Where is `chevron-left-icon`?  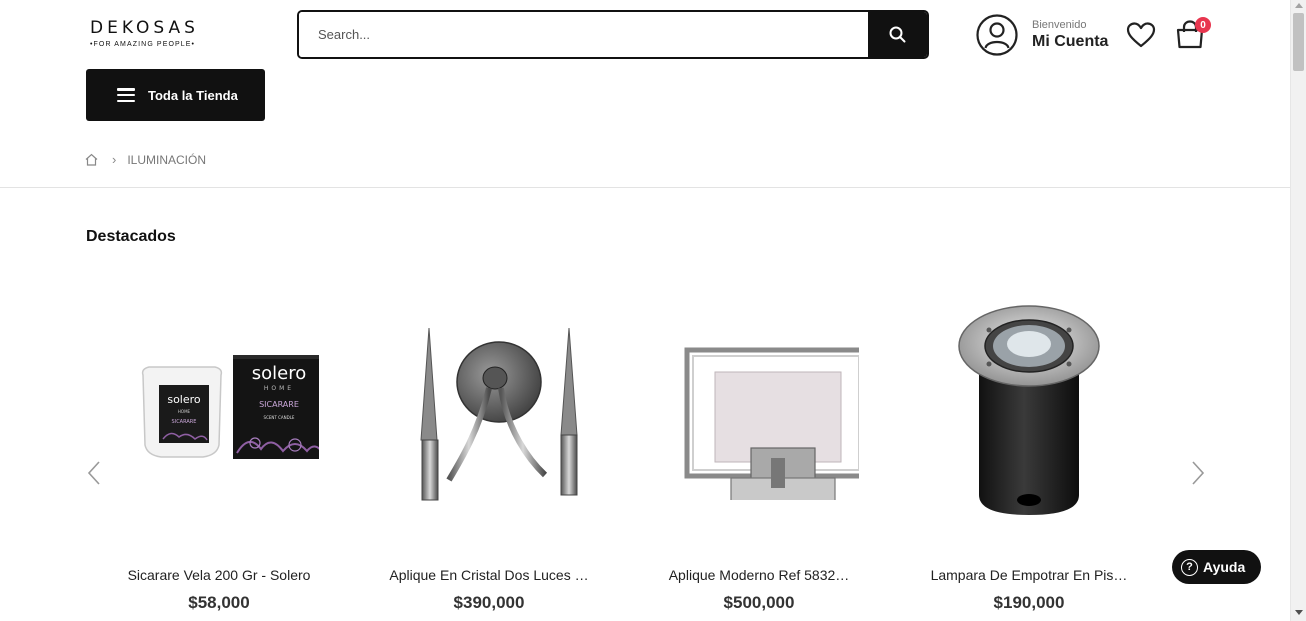
chevron-left-icon is located at coordinates (94, 473).